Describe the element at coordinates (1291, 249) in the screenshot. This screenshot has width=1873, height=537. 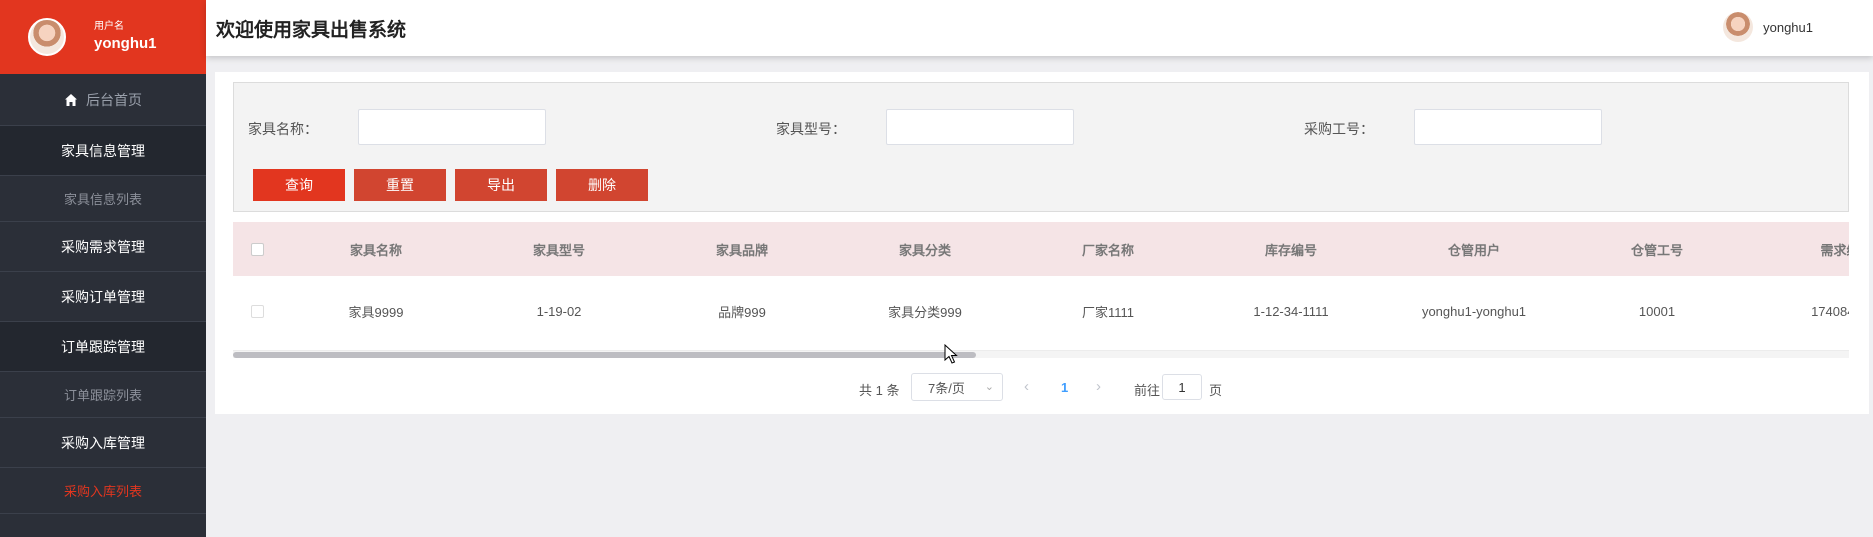
I see `column-header: 库存编号` at that location.